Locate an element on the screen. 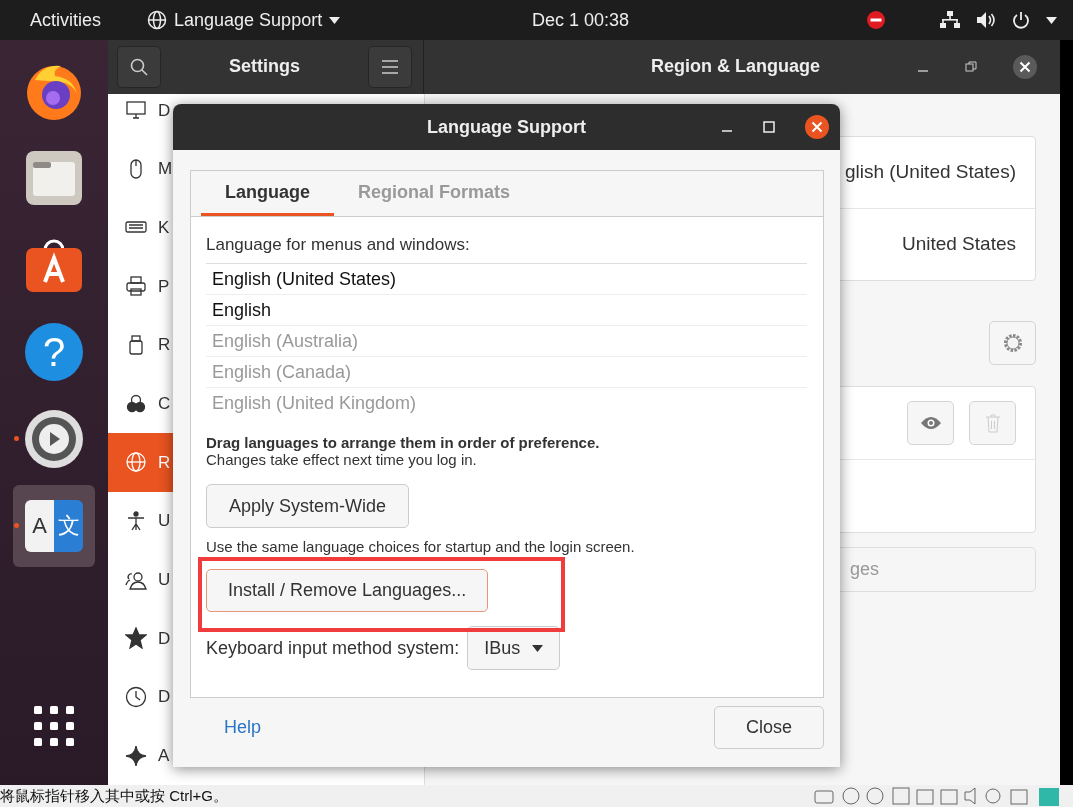 This screenshot has width=1073, height=807. use-note: Use the same language choices for startup and the login screen. is located at coordinates (421, 546).